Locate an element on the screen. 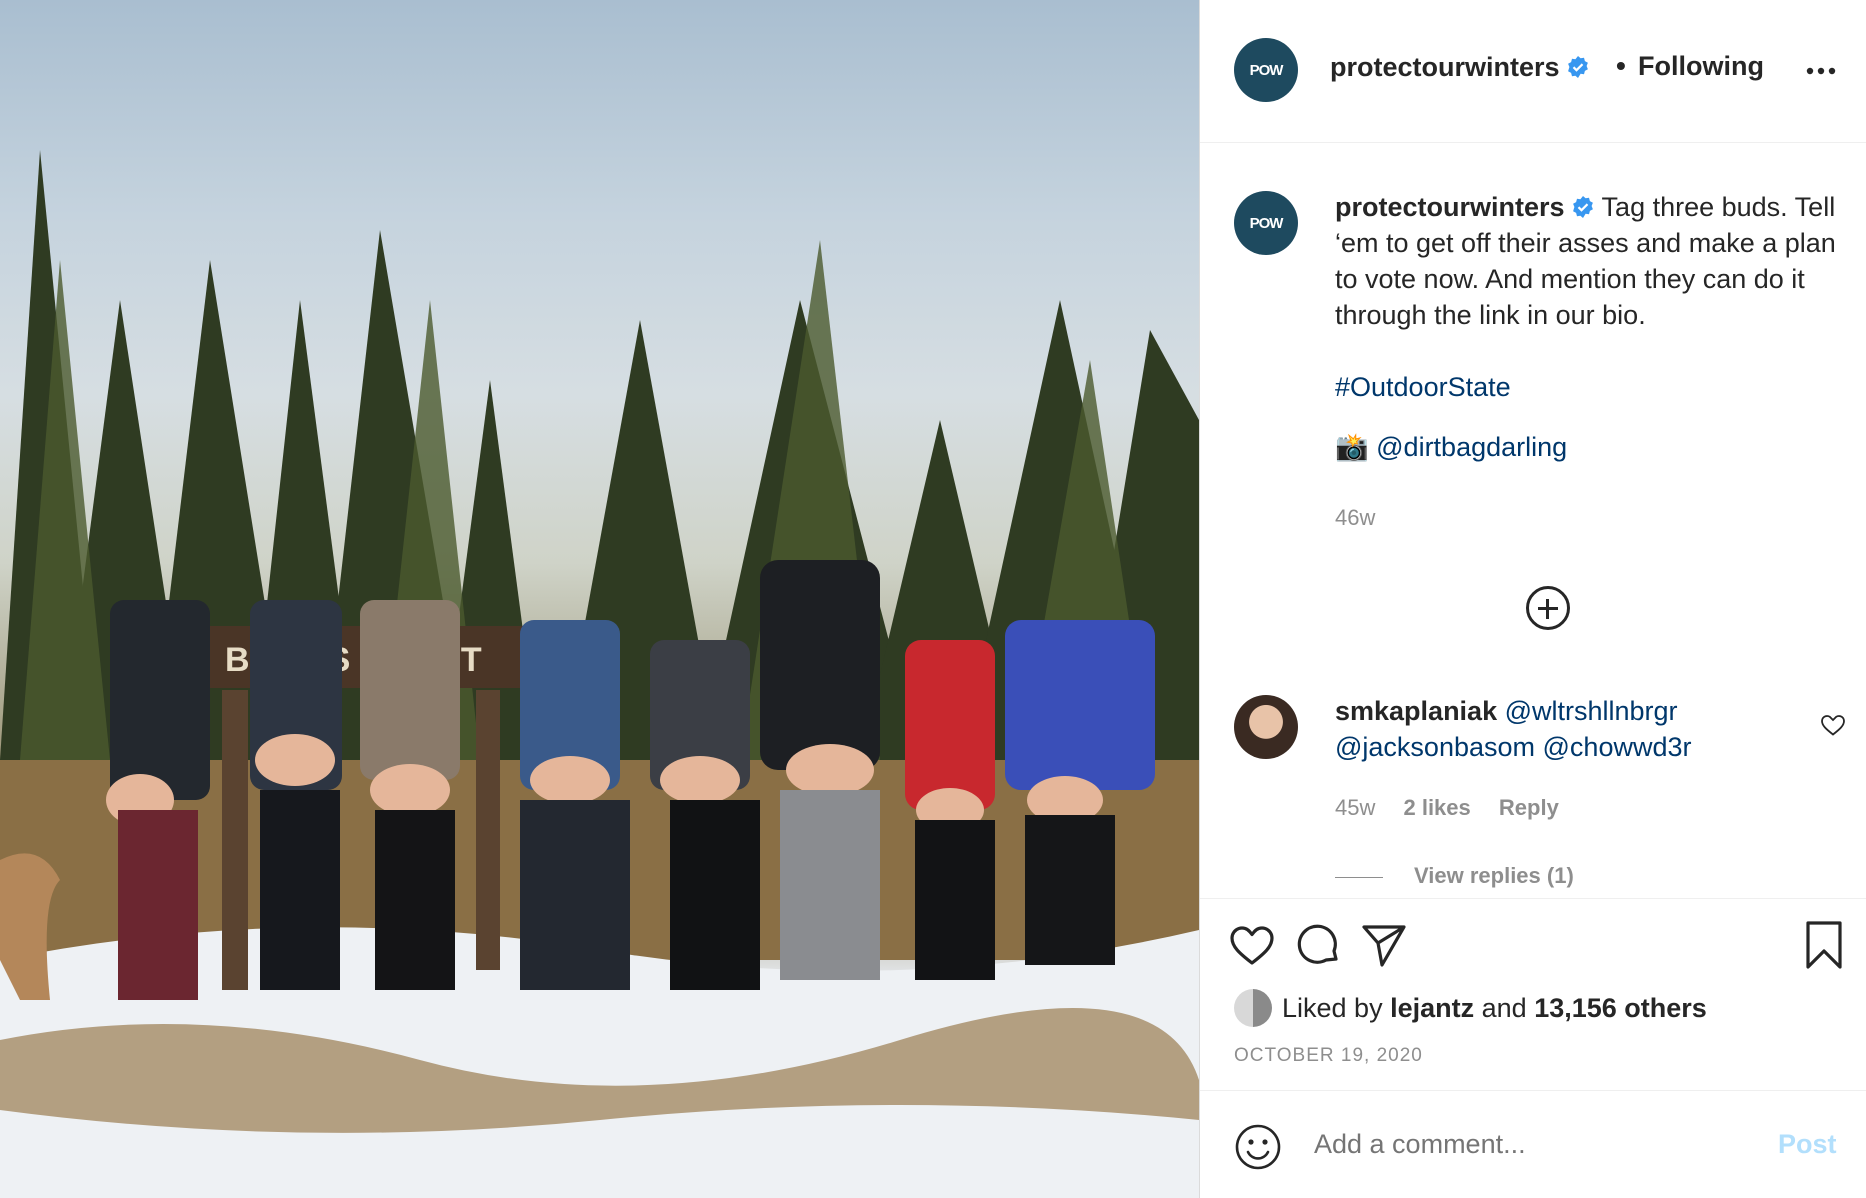 Image resolution: width=1866 pixels, height=1198 pixels. caption-username: protectourwinters is located at coordinates (1450, 207).